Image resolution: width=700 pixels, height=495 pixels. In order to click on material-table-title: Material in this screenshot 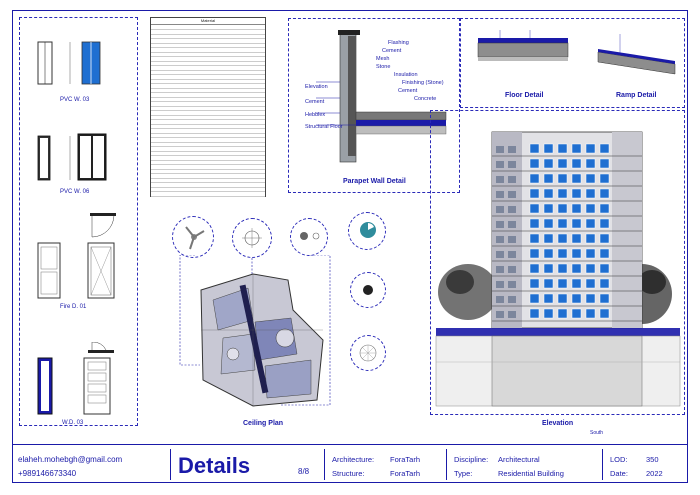, I will do `click(208, 21)`.